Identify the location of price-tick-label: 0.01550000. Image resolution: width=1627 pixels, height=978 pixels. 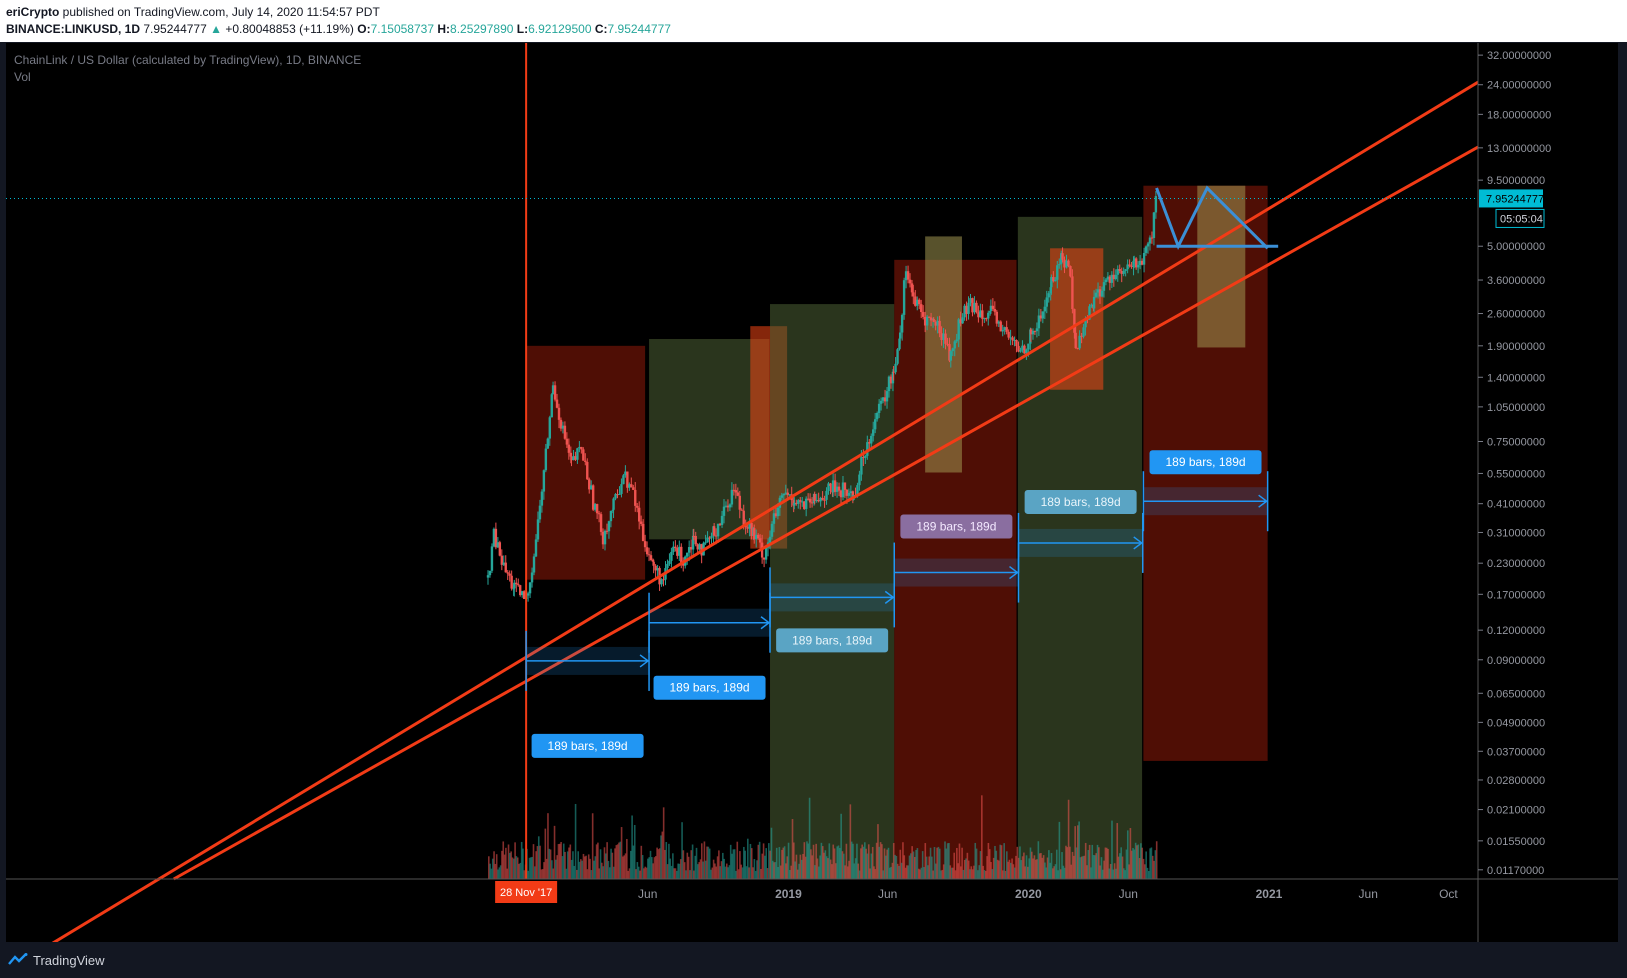
(1516, 842).